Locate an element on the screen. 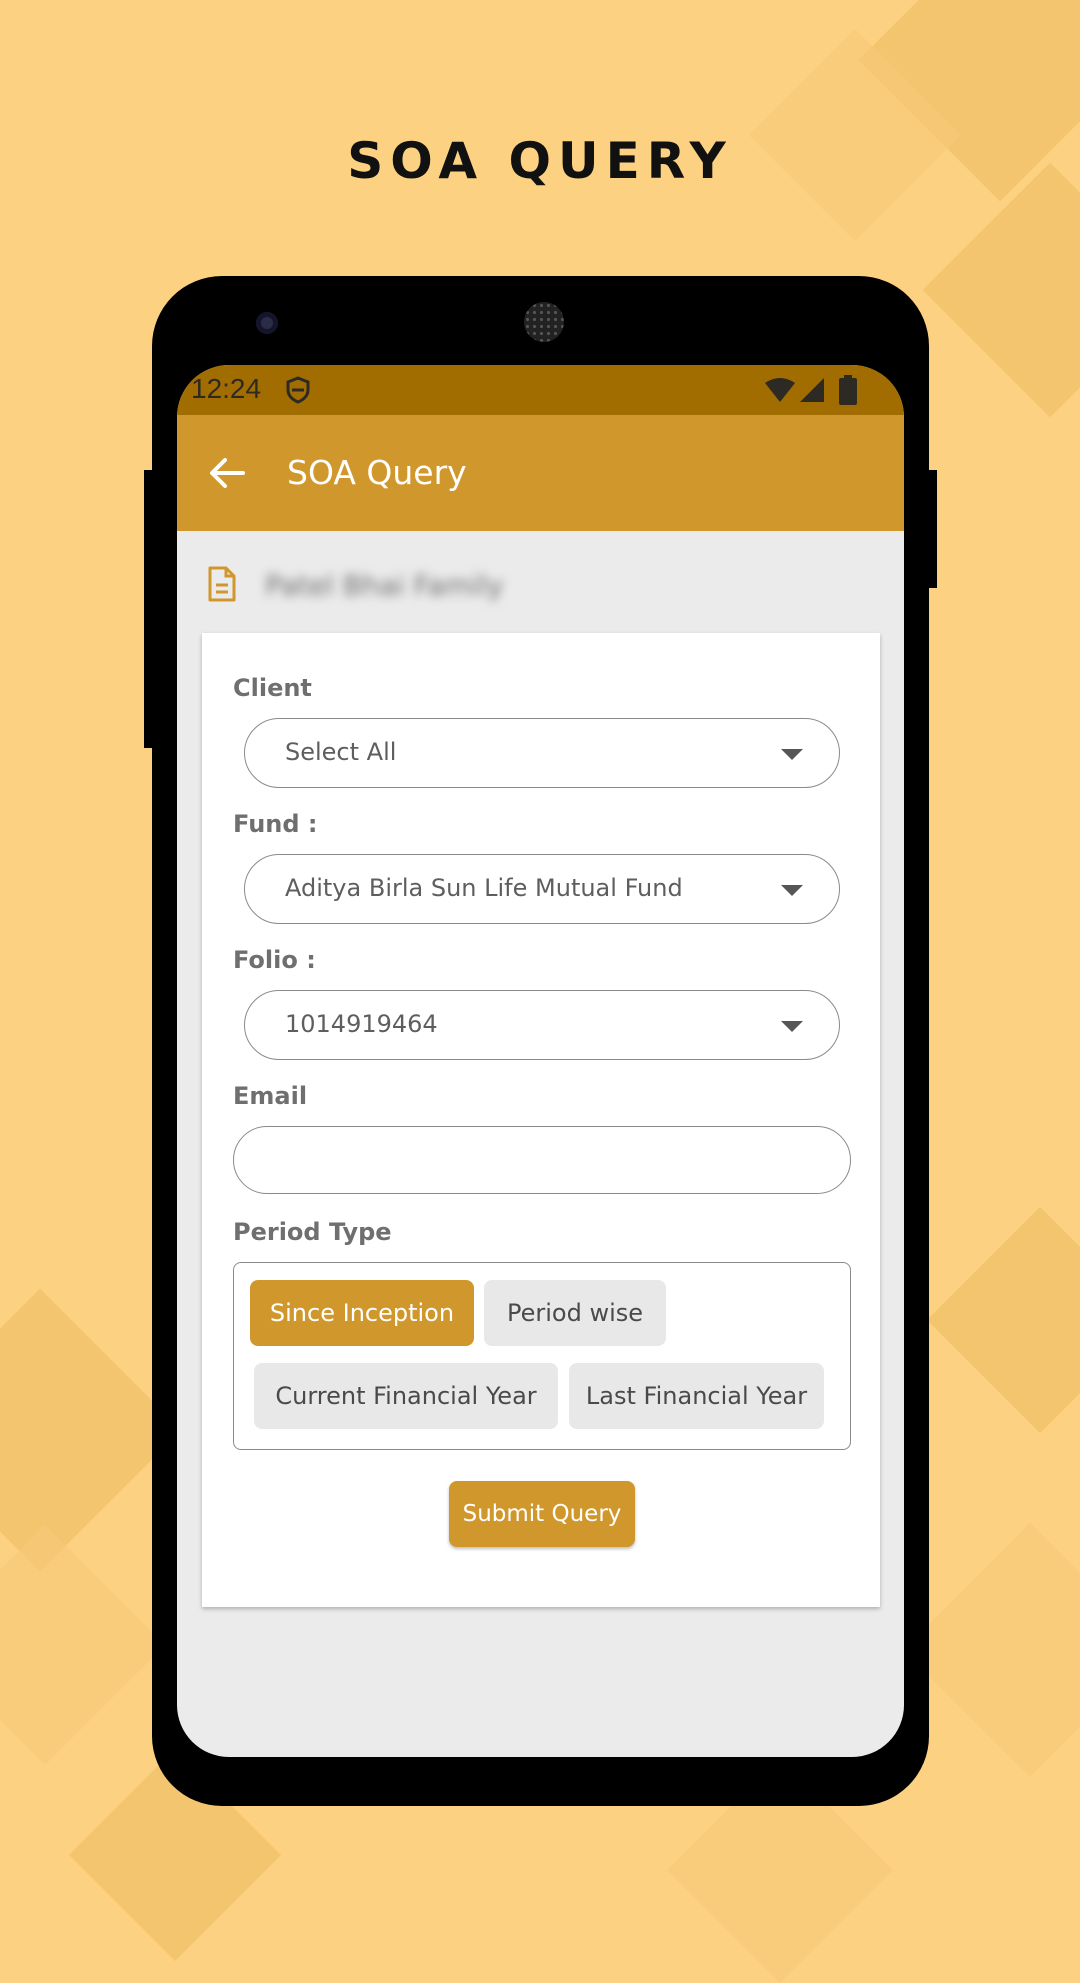 The image size is (1080, 1983). client-select: Select All is located at coordinates (542, 753).